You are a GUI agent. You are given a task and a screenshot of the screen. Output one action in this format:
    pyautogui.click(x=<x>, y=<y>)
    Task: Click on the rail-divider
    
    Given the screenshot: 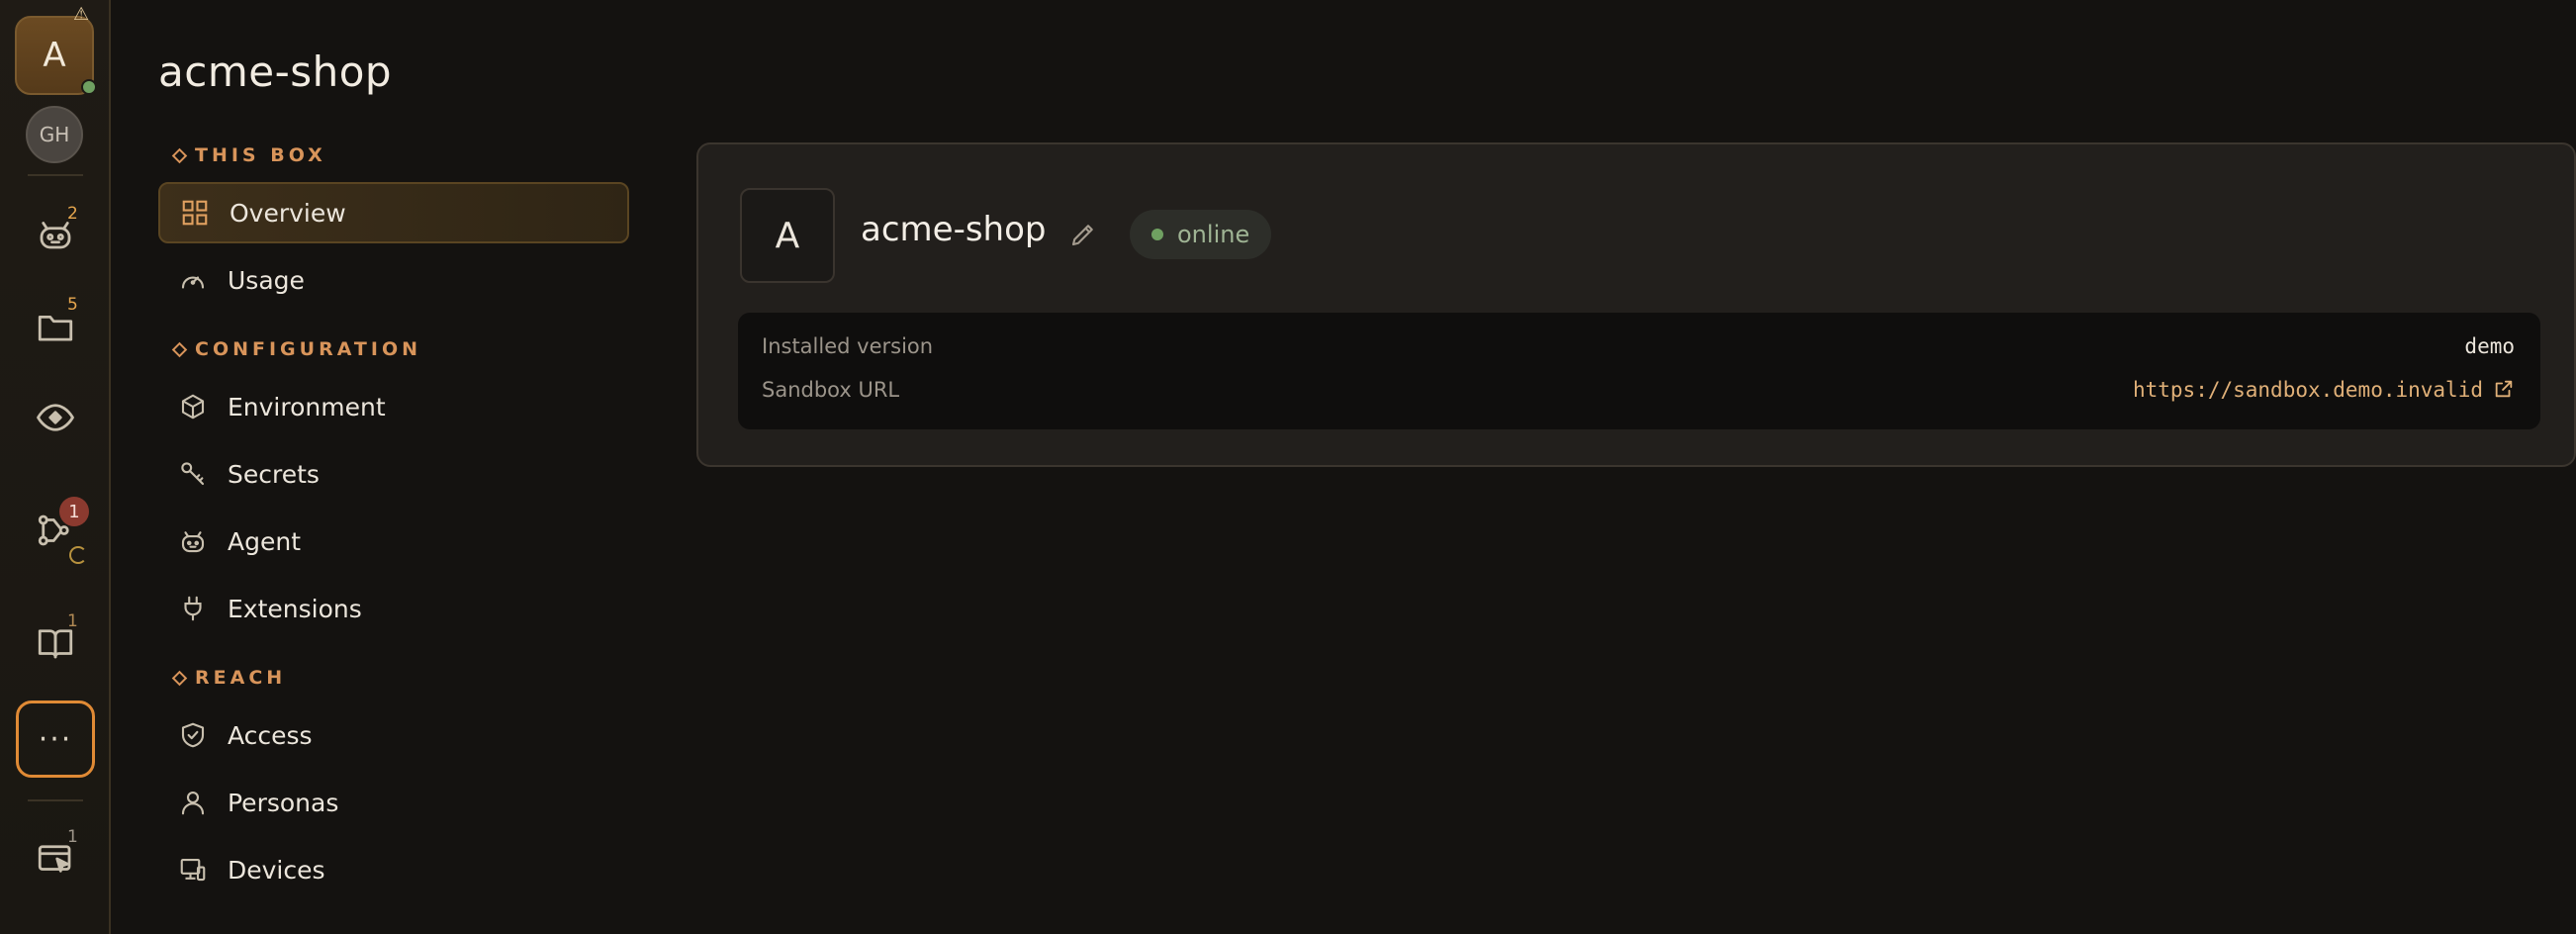 What is the action you would take?
    pyautogui.click(x=55, y=175)
    